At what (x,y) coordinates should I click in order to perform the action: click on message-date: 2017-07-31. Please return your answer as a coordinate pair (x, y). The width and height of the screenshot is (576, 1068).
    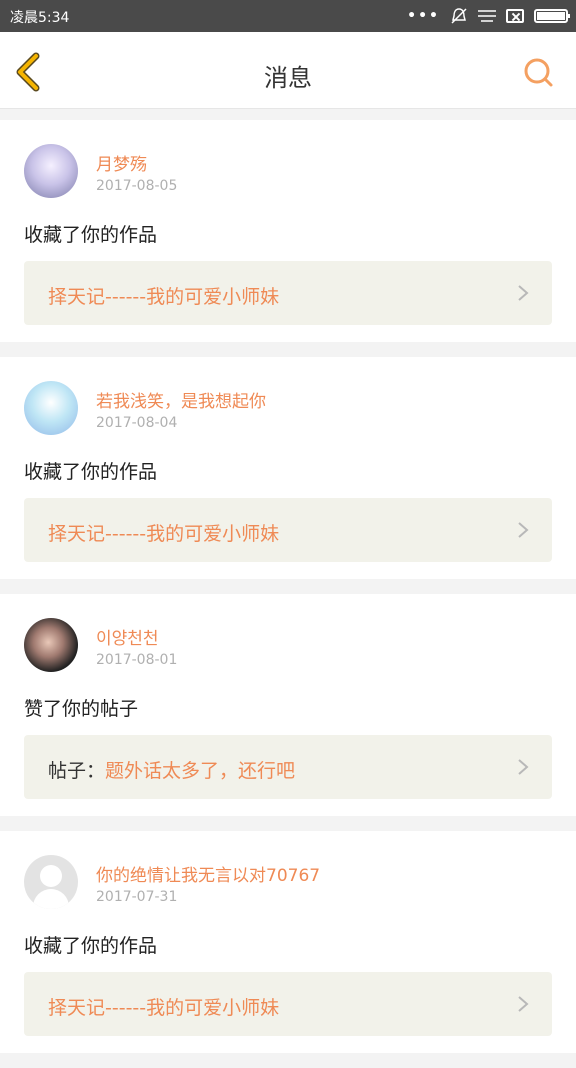
    Looking at the image, I should click on (137, 897).